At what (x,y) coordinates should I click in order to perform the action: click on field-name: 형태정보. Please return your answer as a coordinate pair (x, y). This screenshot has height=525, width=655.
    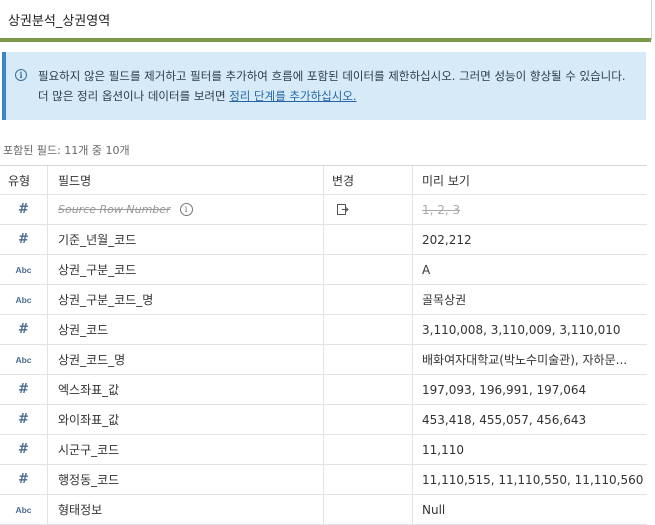
    Looking at the image, I should click on (80, 510).